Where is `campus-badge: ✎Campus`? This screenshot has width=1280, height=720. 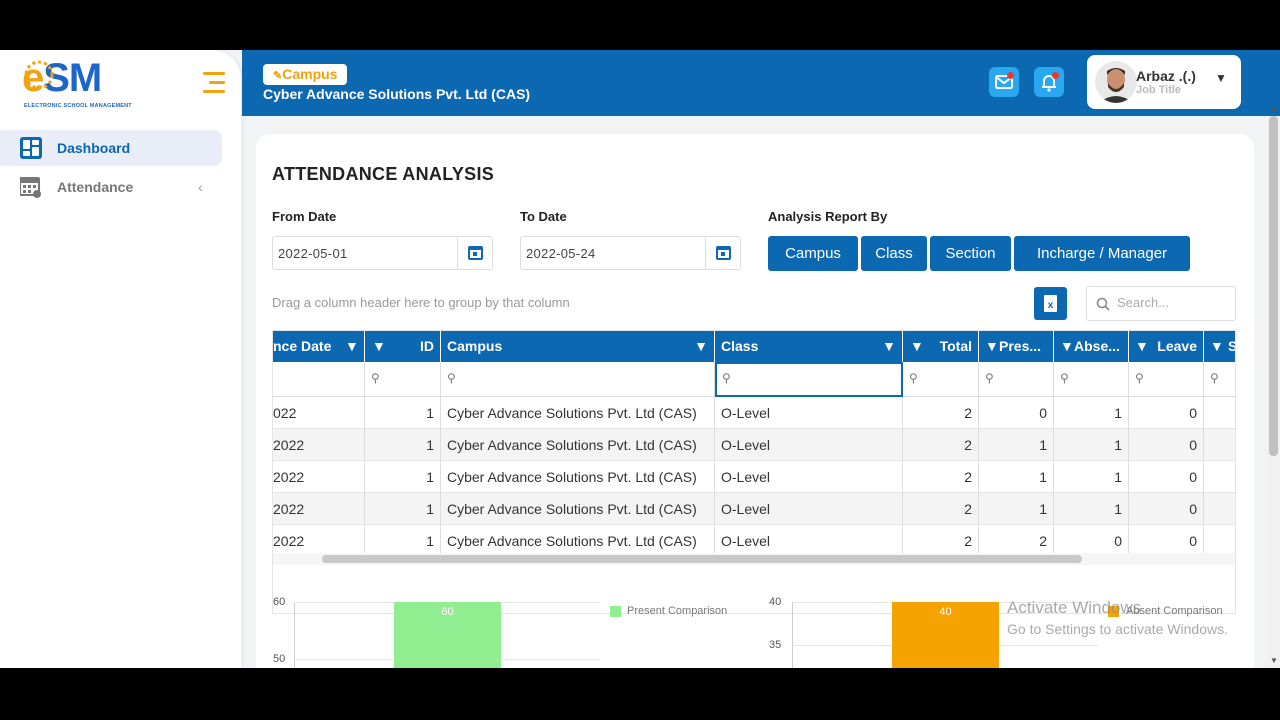 campus-badge: ✎Campus is located at coordinates (305, 74).